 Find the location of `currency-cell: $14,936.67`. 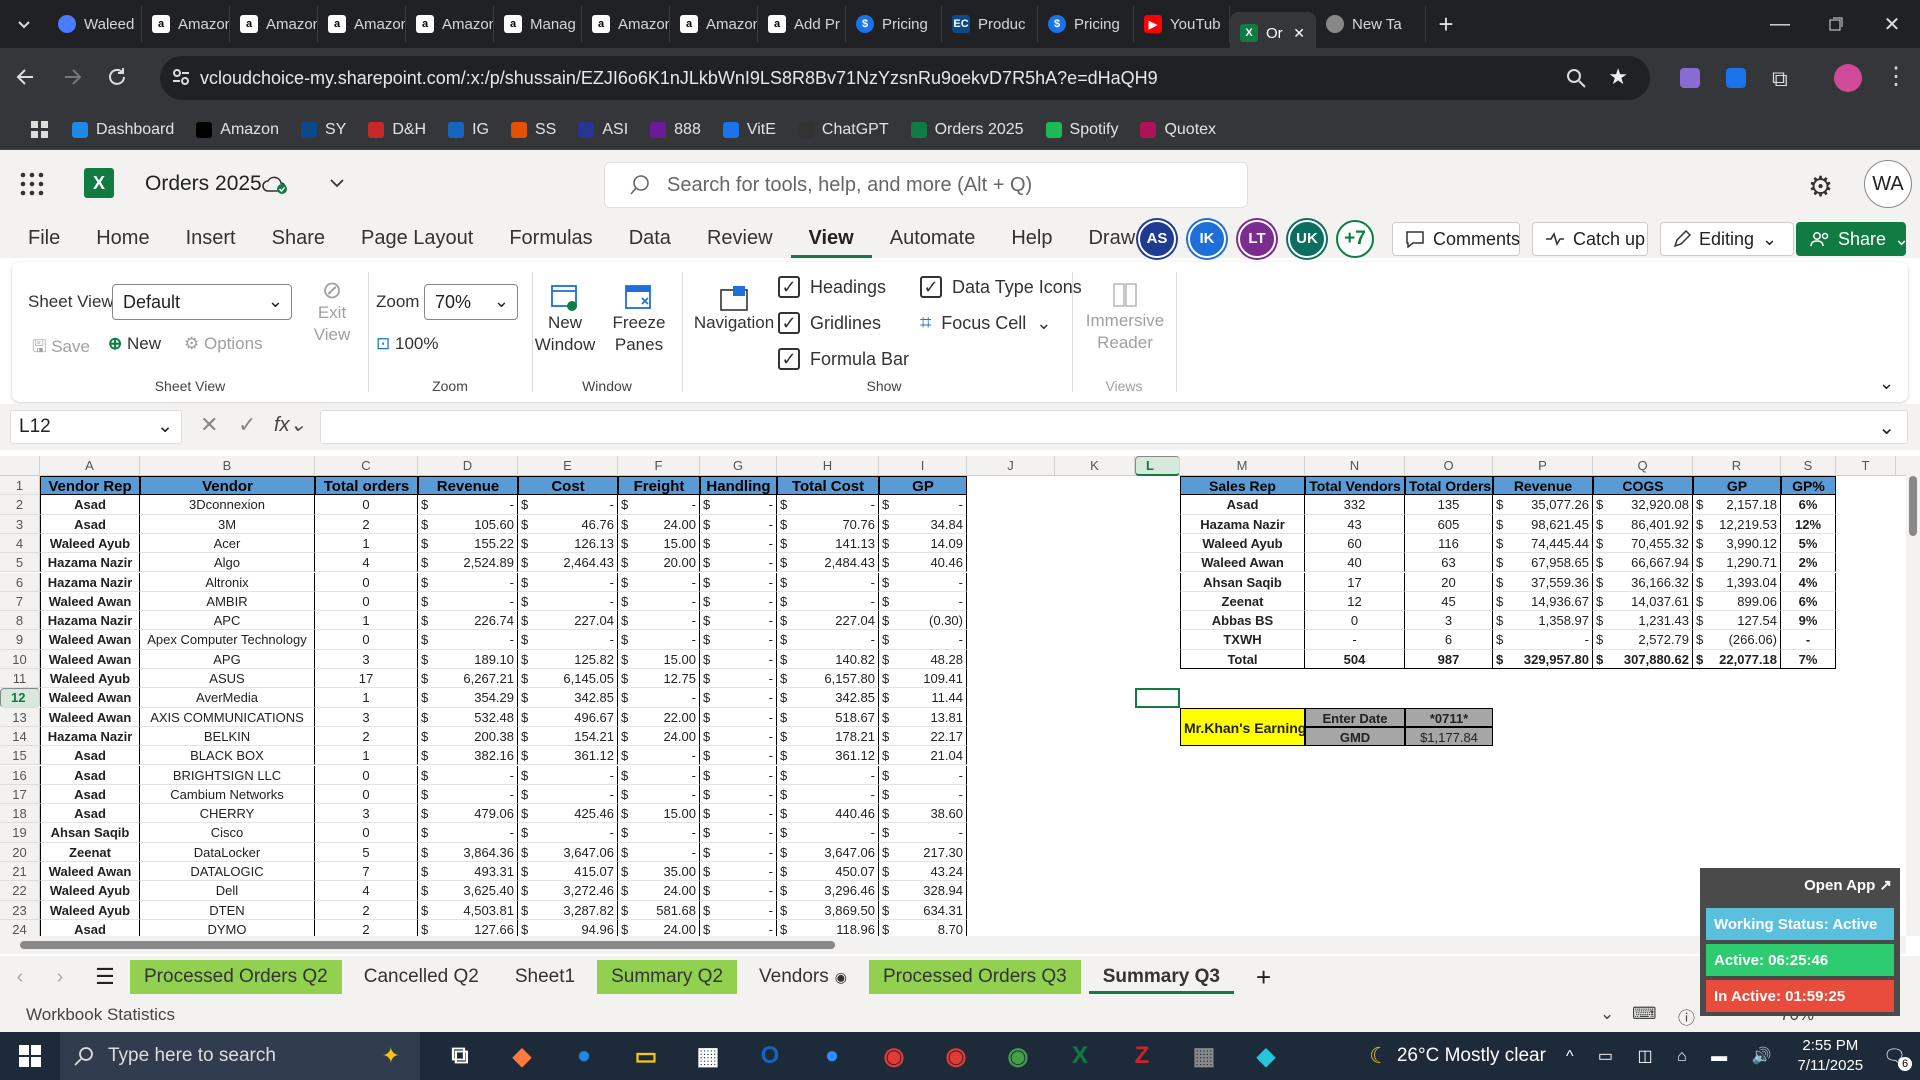

currency-cell: $14,936.67 is located at coordinates (1543, 601).